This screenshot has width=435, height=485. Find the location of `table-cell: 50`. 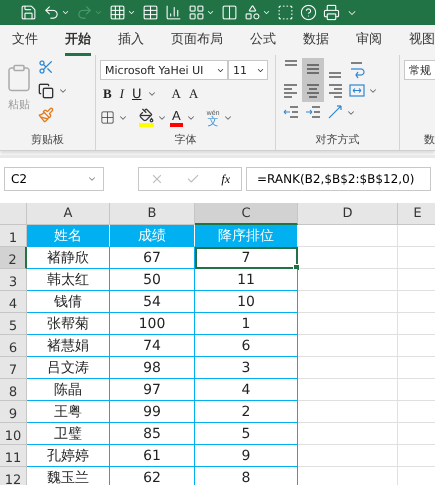

table-cell: 50 is located at coordinates (152, 280).